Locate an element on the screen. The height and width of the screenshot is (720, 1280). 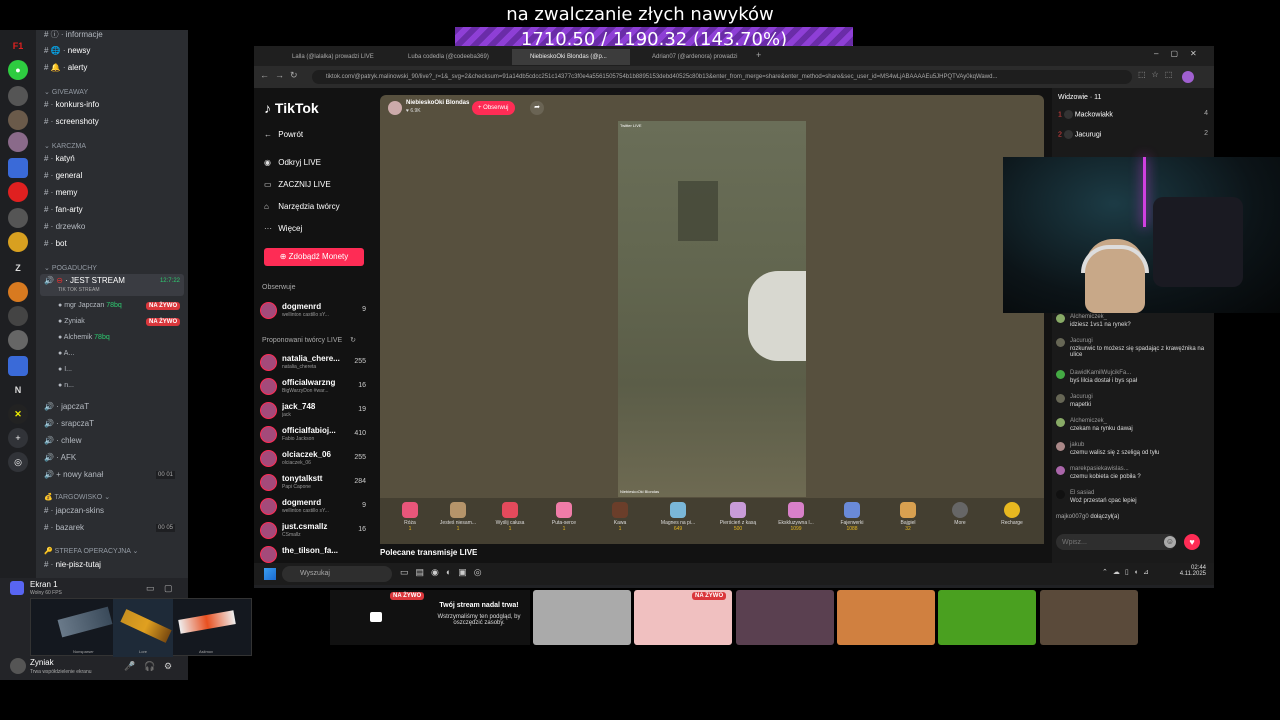
heart-icon: ♥ is located at coordinates (1192, 542).